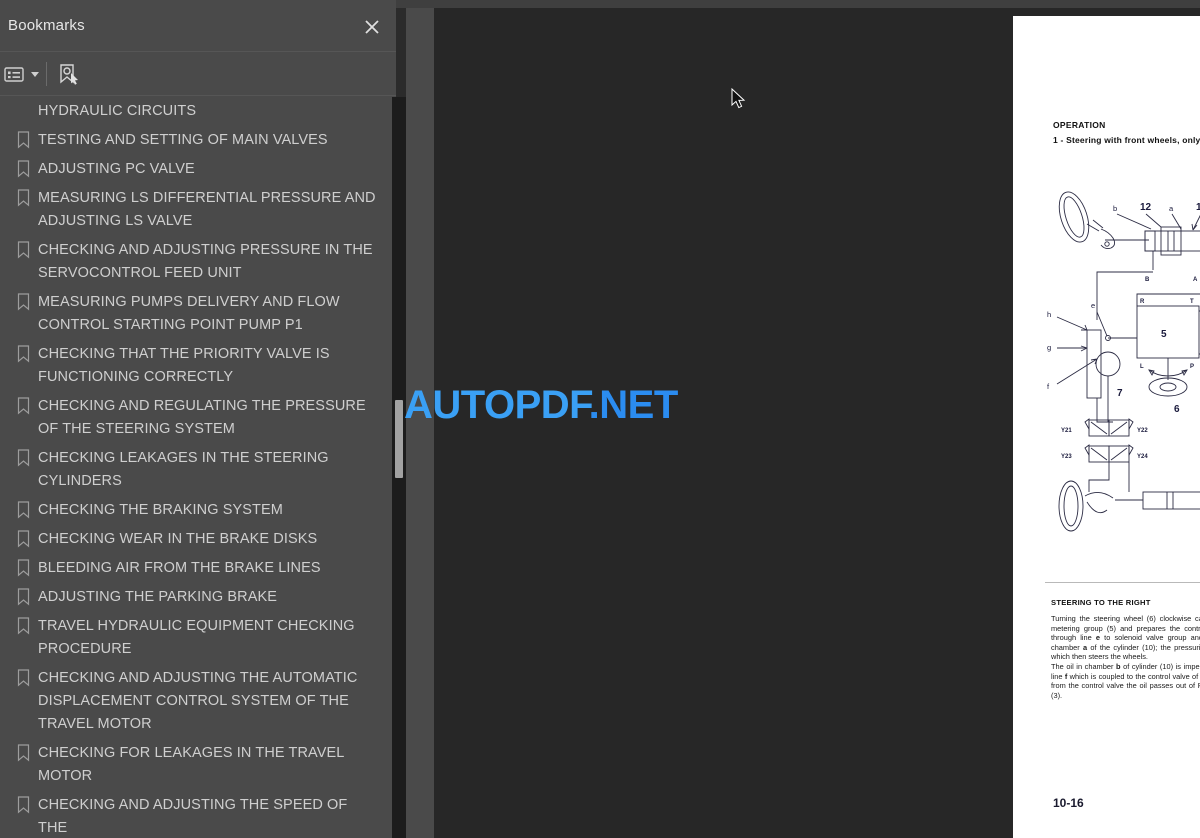 The height and width of the screenshot is (838, 1200). What do you see at coordinates (46, 74) in the screenshot?
I see `toolbar-divider` at bounding box center [46, 74].